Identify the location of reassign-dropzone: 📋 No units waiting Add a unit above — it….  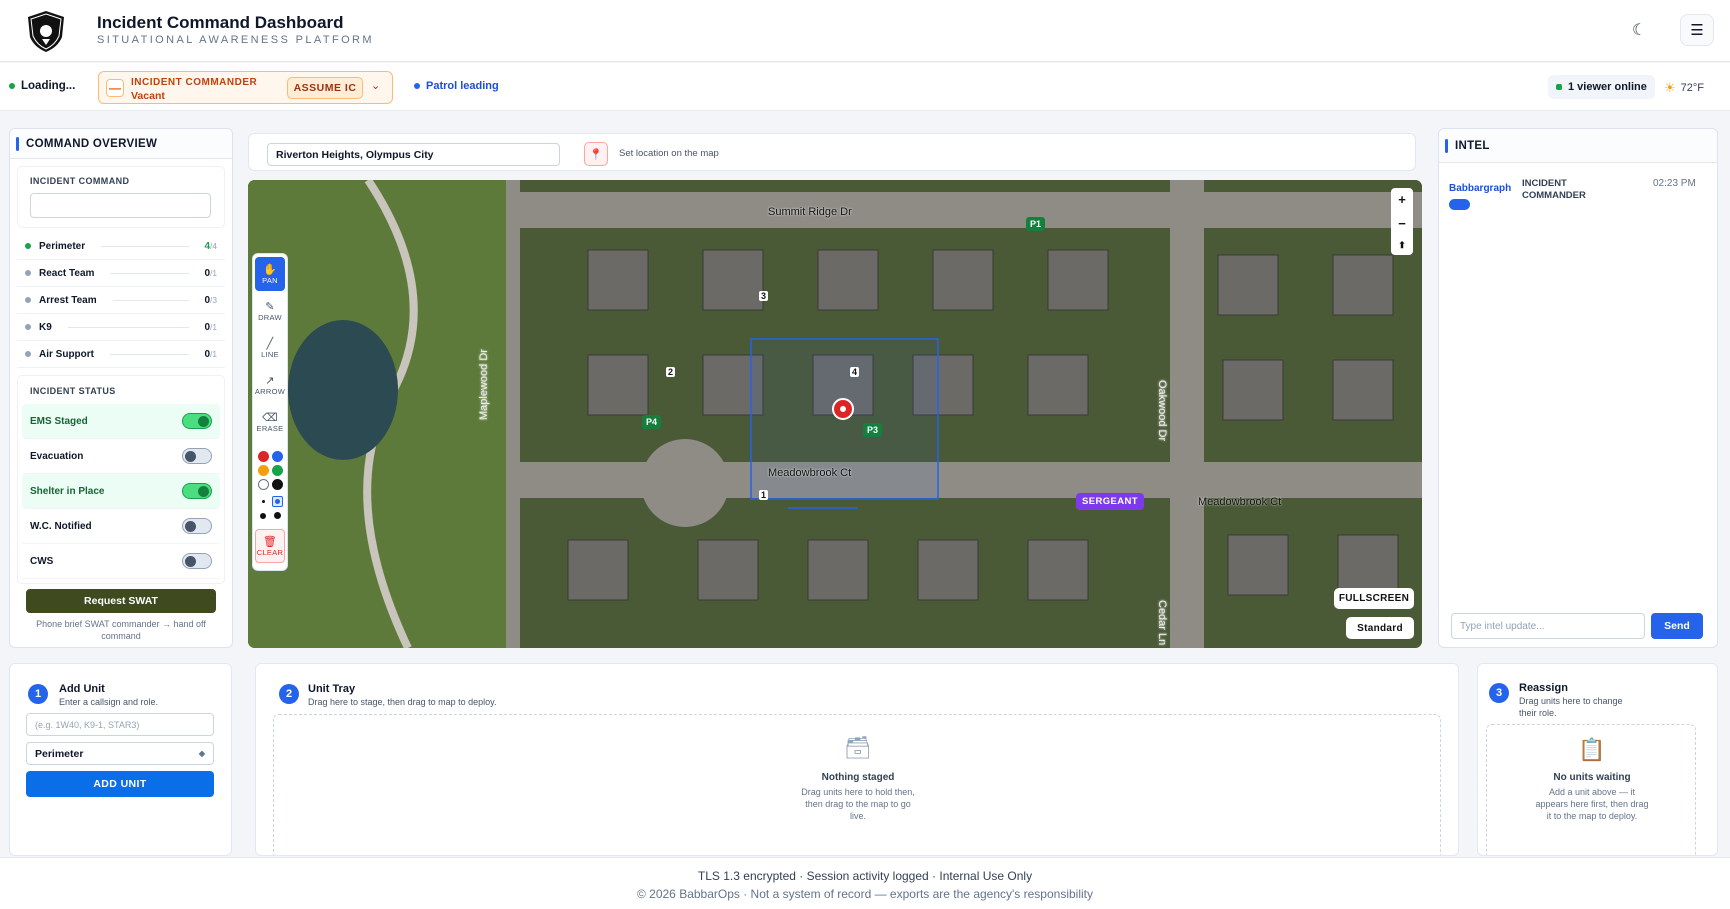
(1591, 789).